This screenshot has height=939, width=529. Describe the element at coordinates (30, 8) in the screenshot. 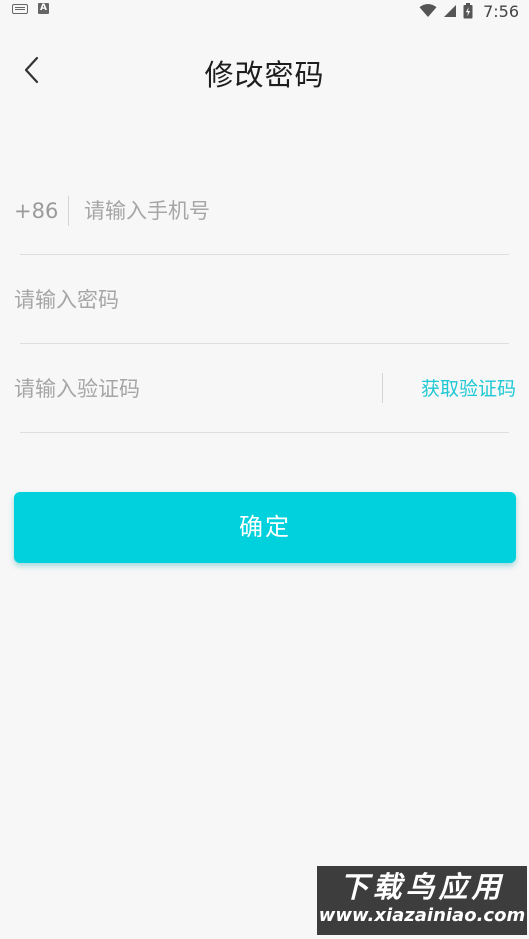

I see `status-left: A` at that location.